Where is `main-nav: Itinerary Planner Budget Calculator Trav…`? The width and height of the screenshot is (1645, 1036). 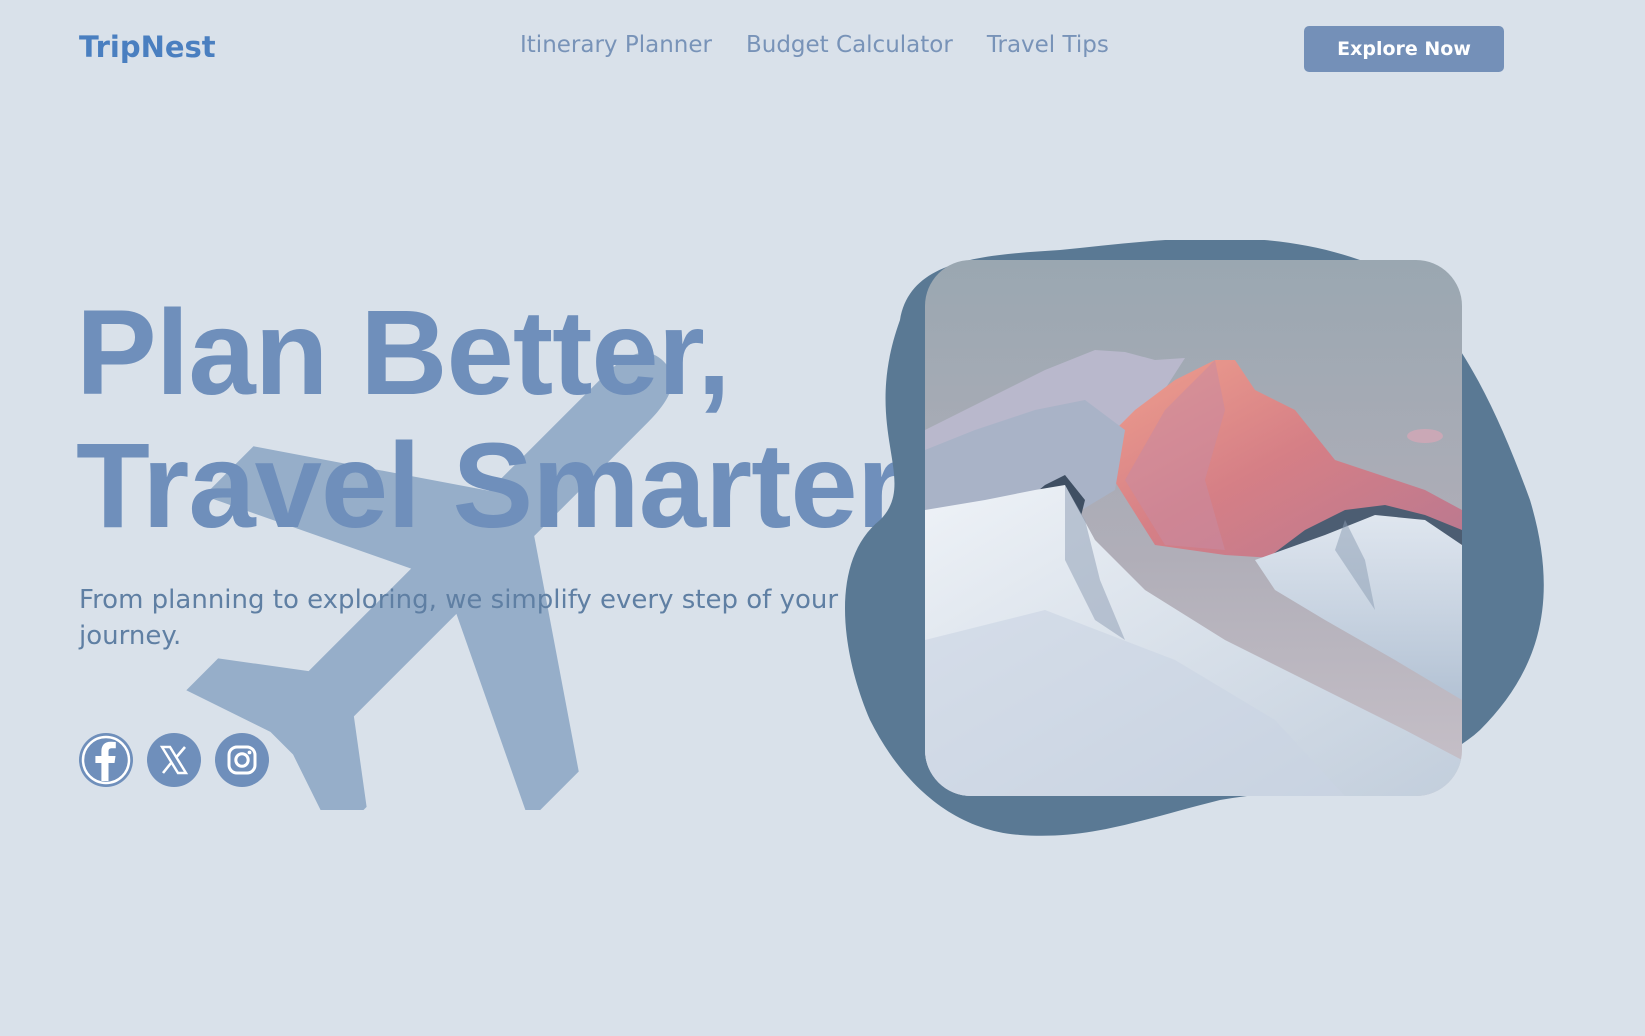
main-nav: Itinerary Planner Budget Calculator Trav… is located at coordinates (814, 45).